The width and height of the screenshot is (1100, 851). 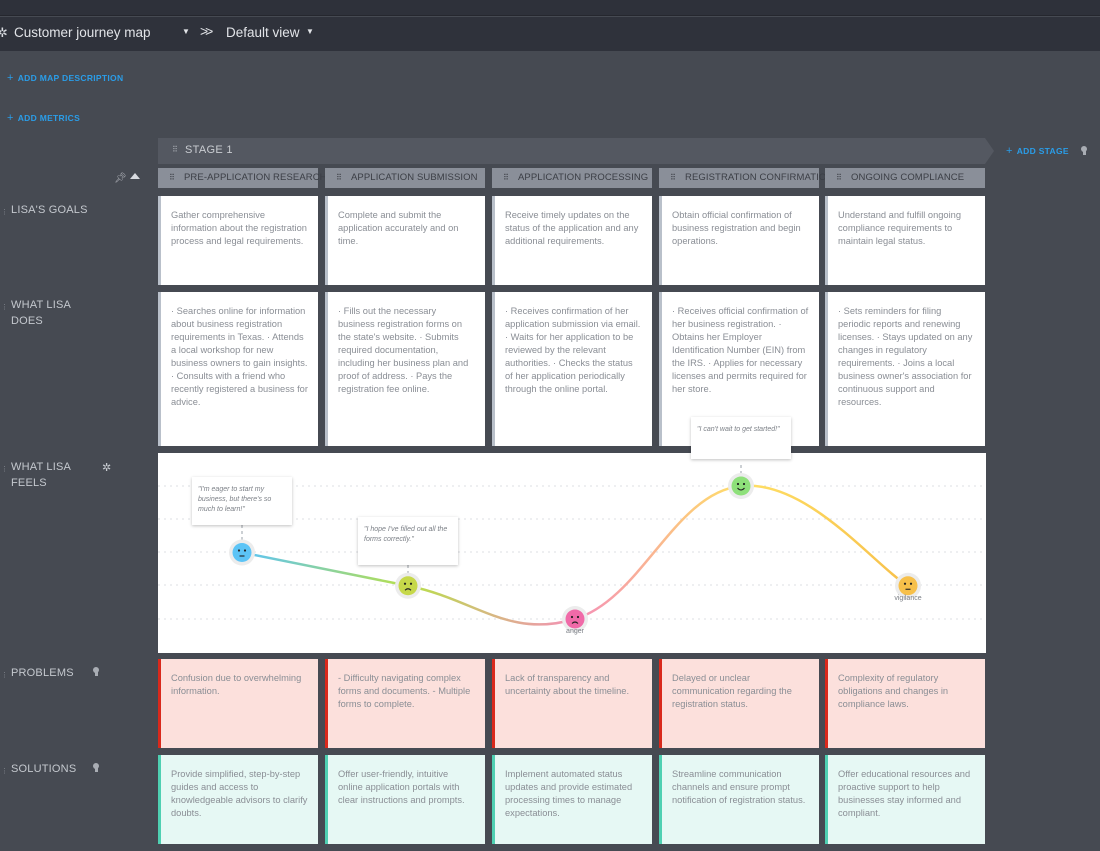 I want to click on step-label: PRE-APPLICATION RESEARCH, so click(x=255, y=177).